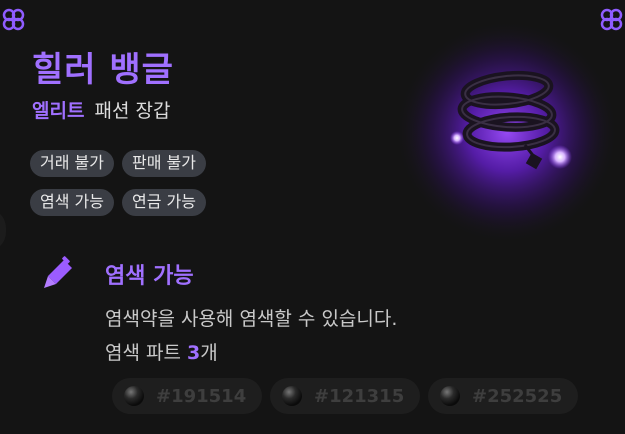 This screenshot has height=434, width=625. Describe the element at coordinates (132, 111) in the screenshot. I see `item-category: 패션 장갑` at that location.